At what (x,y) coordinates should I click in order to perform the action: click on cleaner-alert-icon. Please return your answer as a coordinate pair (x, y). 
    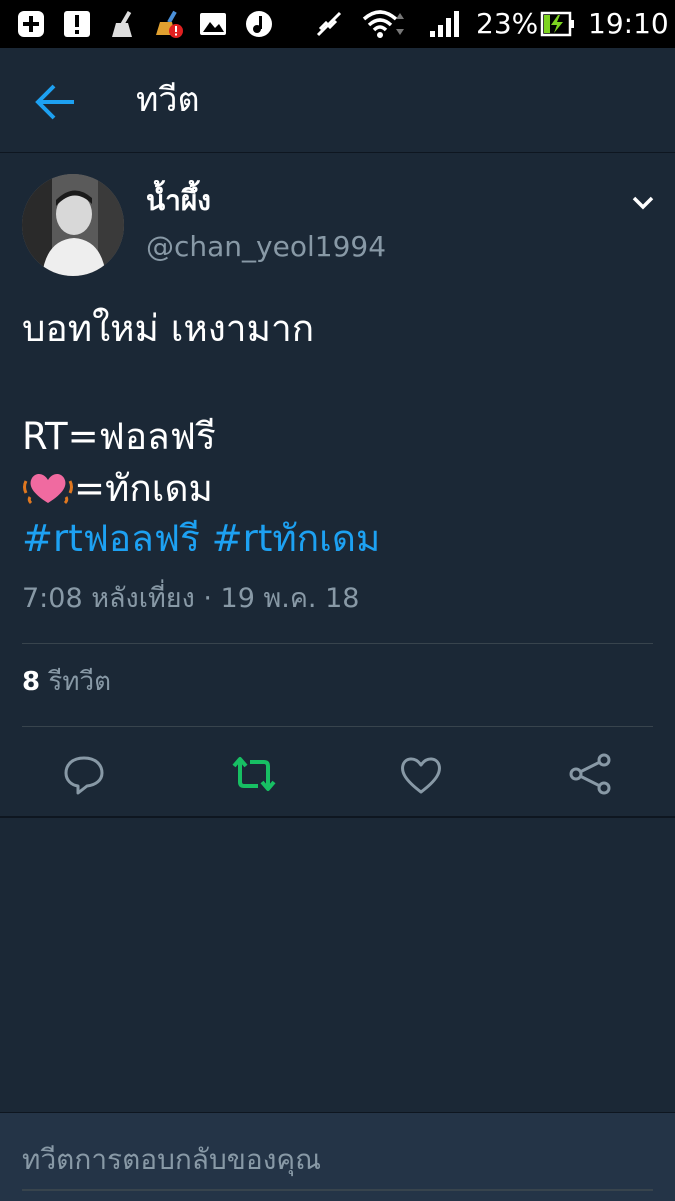
    Looking at the image, I should click on (169, 24).